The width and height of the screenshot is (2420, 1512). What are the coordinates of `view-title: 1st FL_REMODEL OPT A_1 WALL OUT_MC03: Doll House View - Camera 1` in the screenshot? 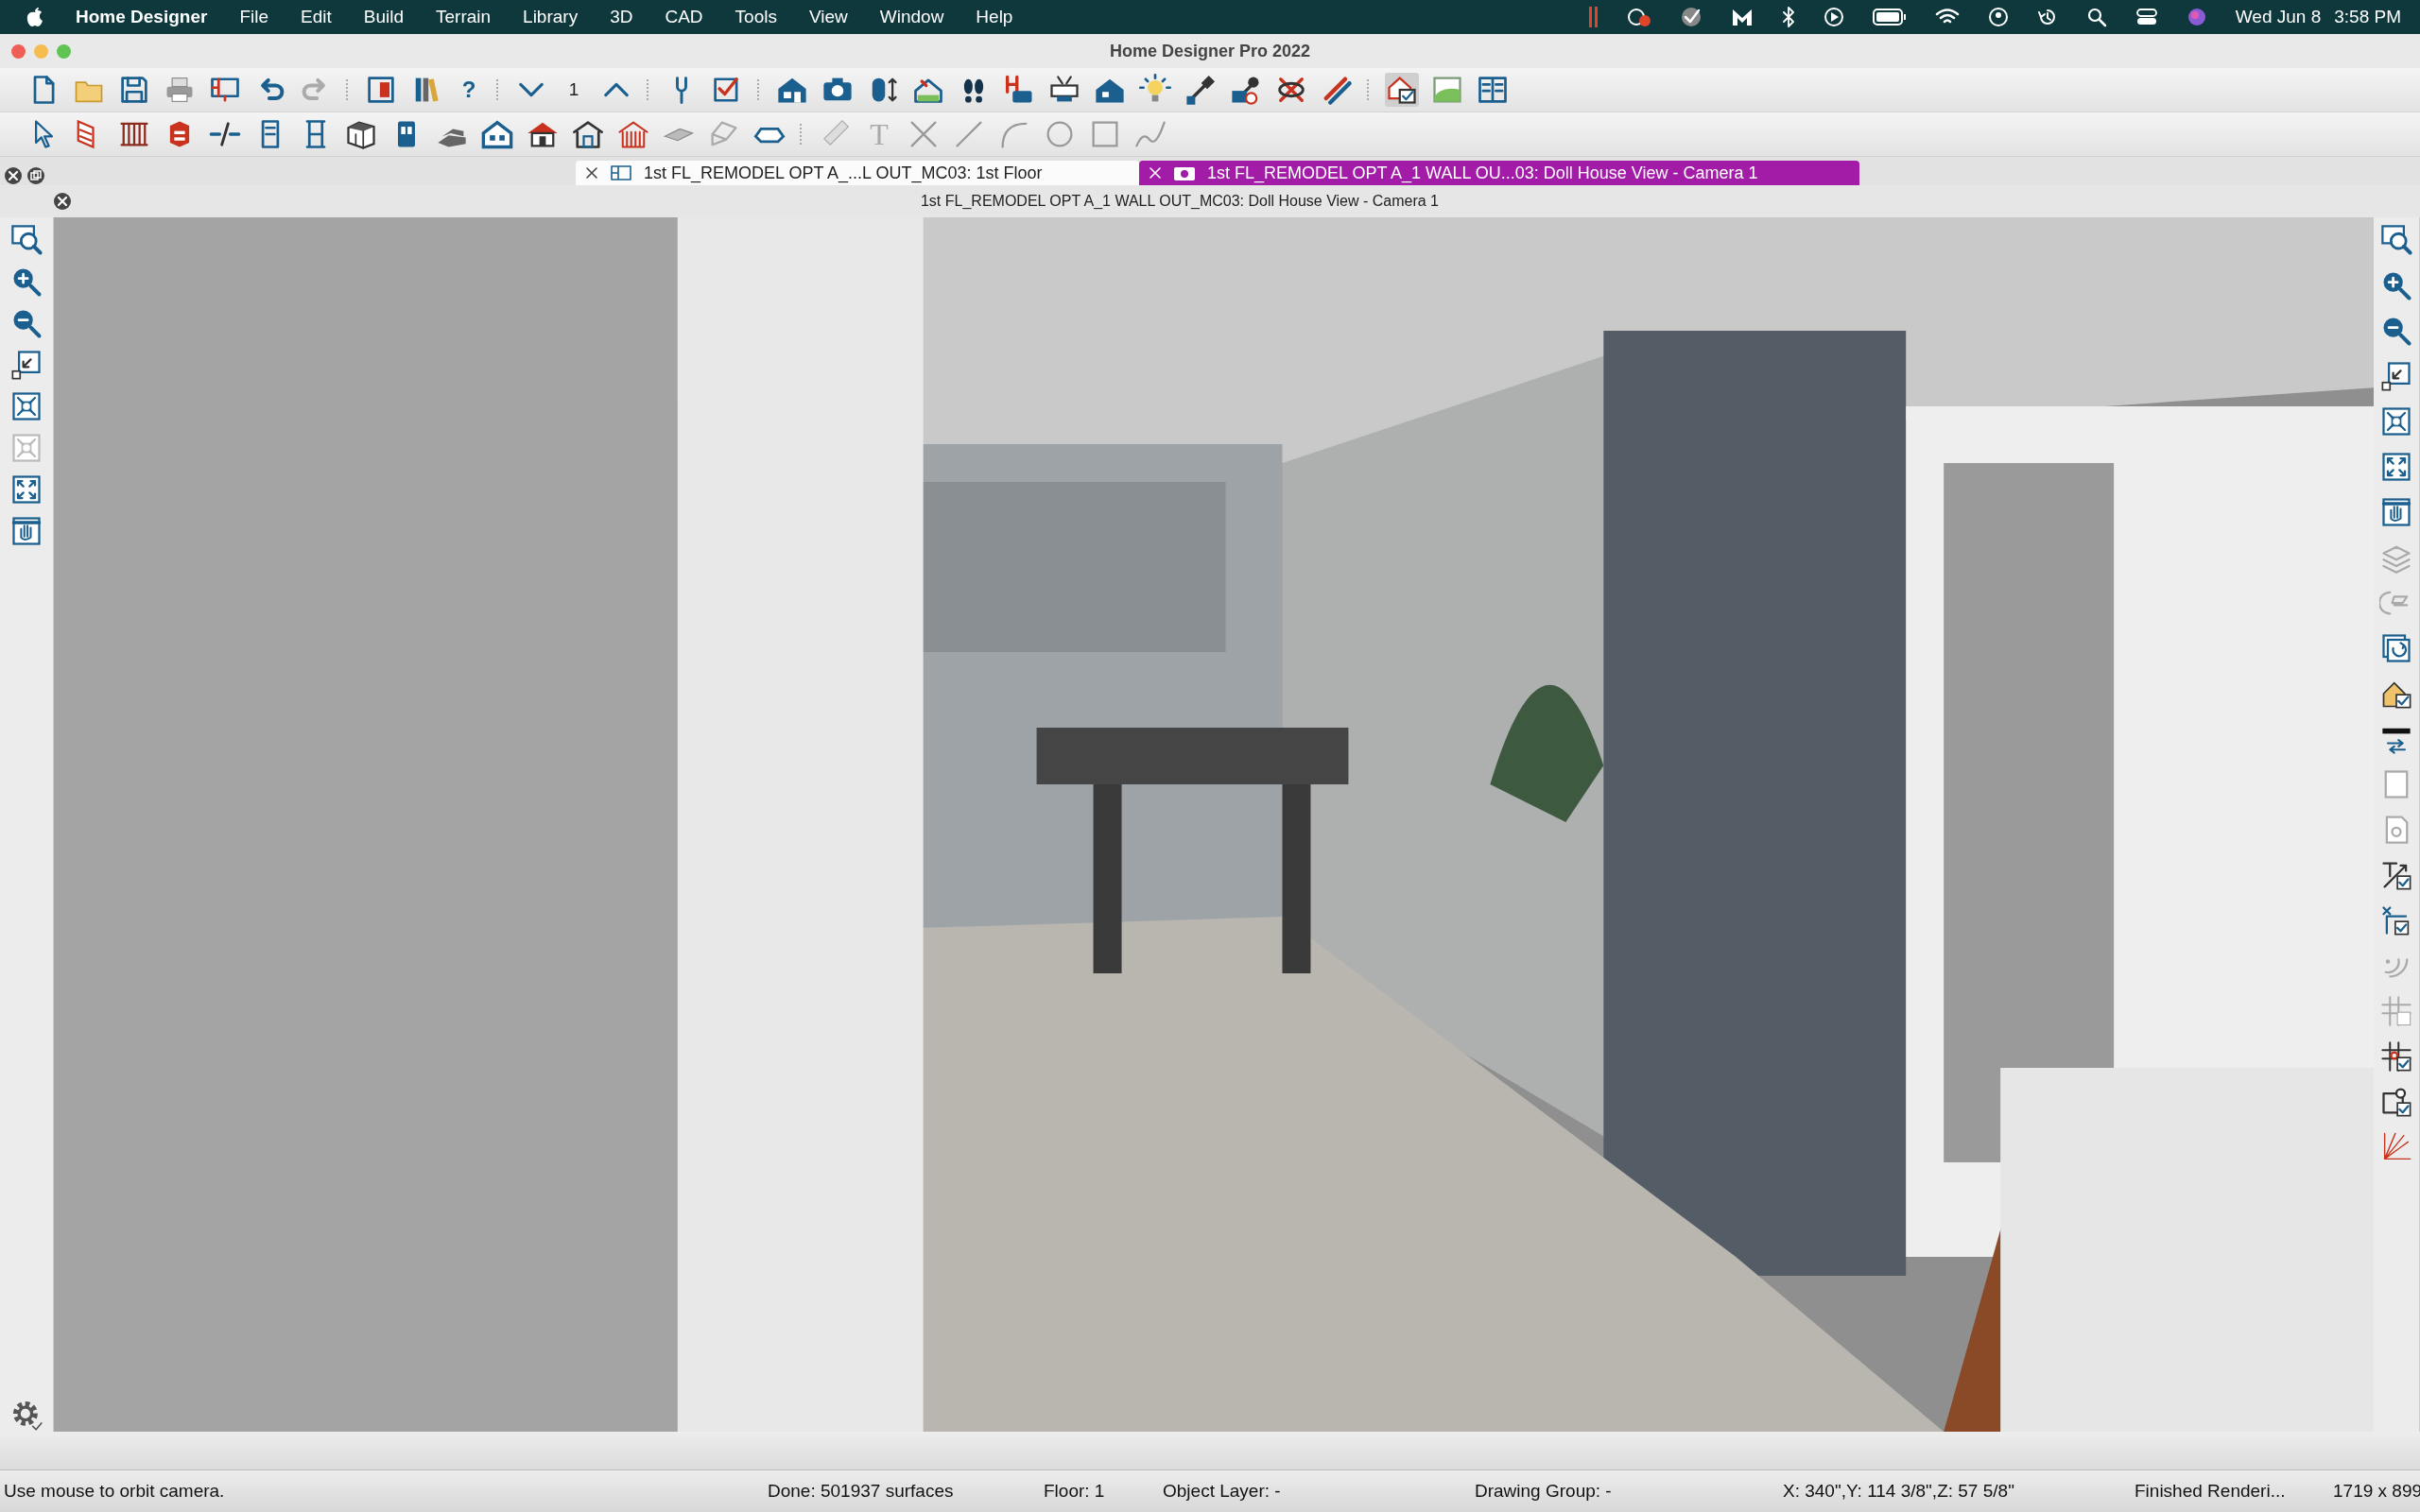 It's located at (1179, 201).